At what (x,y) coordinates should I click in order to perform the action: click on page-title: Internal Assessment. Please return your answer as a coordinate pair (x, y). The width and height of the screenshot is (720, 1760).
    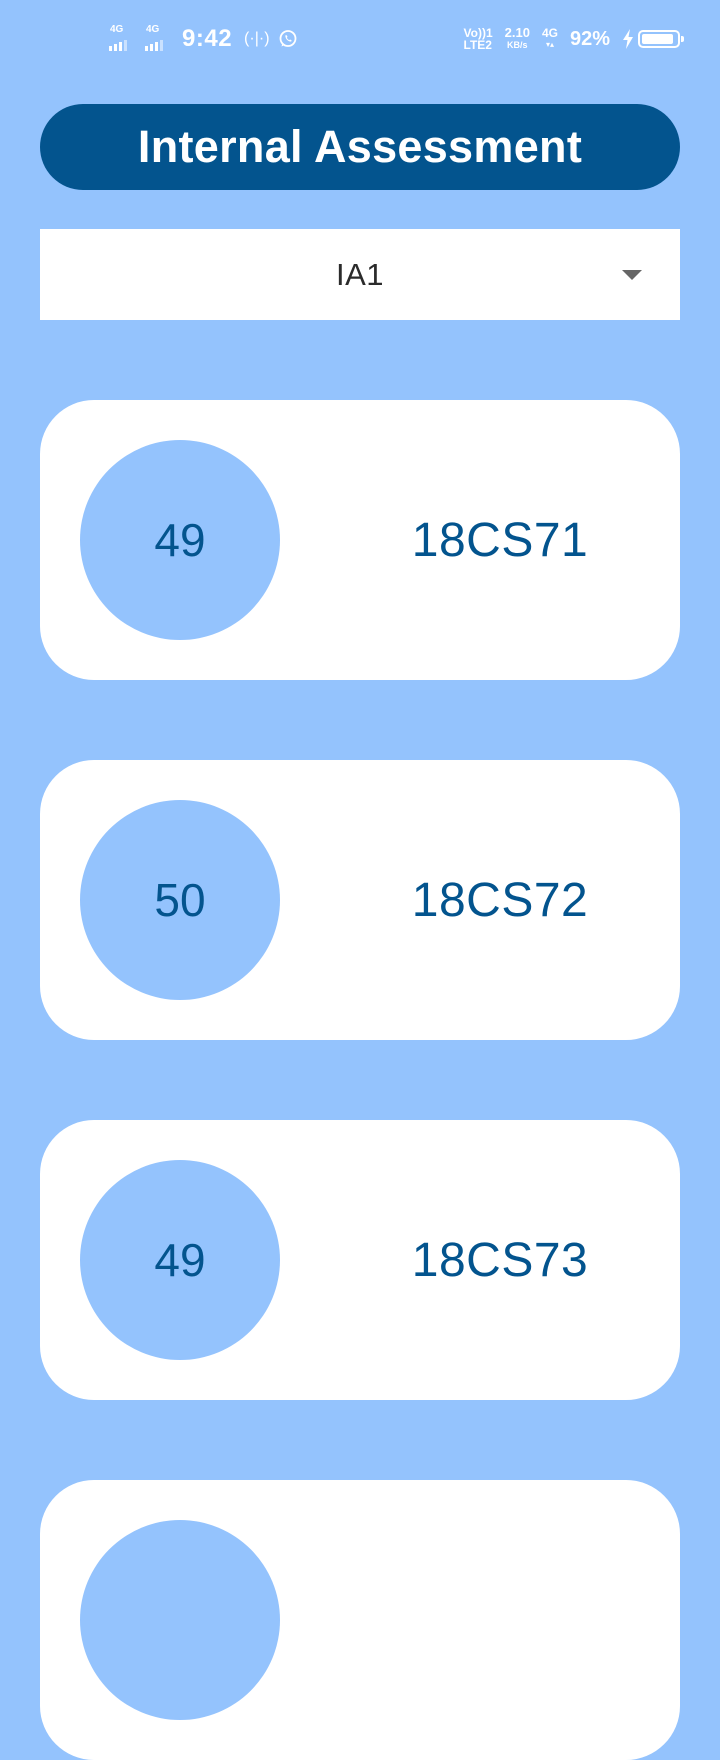
    Looking at the image, I should click on (360, 146).